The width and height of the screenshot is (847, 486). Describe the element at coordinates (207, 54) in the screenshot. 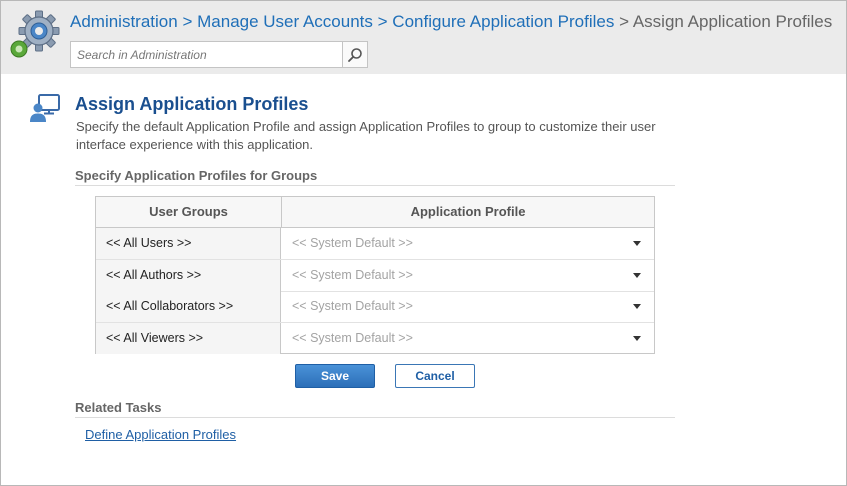

I see `search-input` at that location.